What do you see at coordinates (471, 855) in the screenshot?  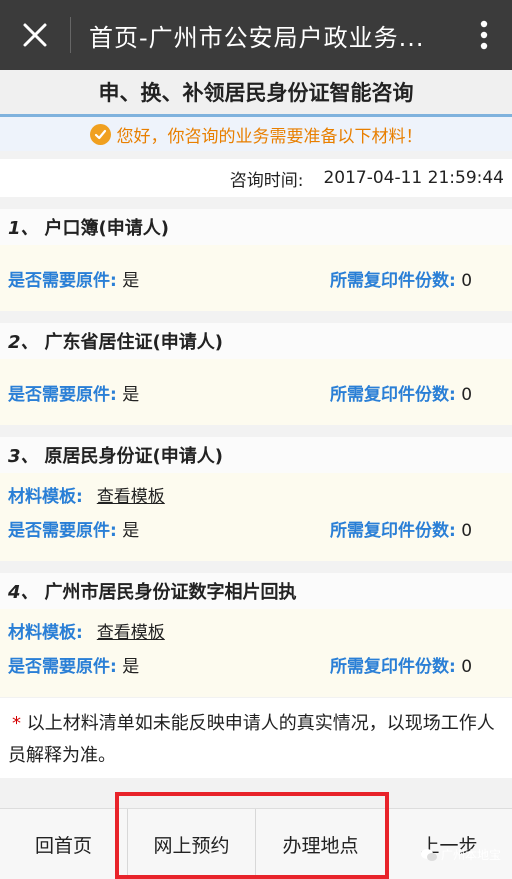 I see `watermark-text: 广州本地宝` at bounding box center [471, 855].